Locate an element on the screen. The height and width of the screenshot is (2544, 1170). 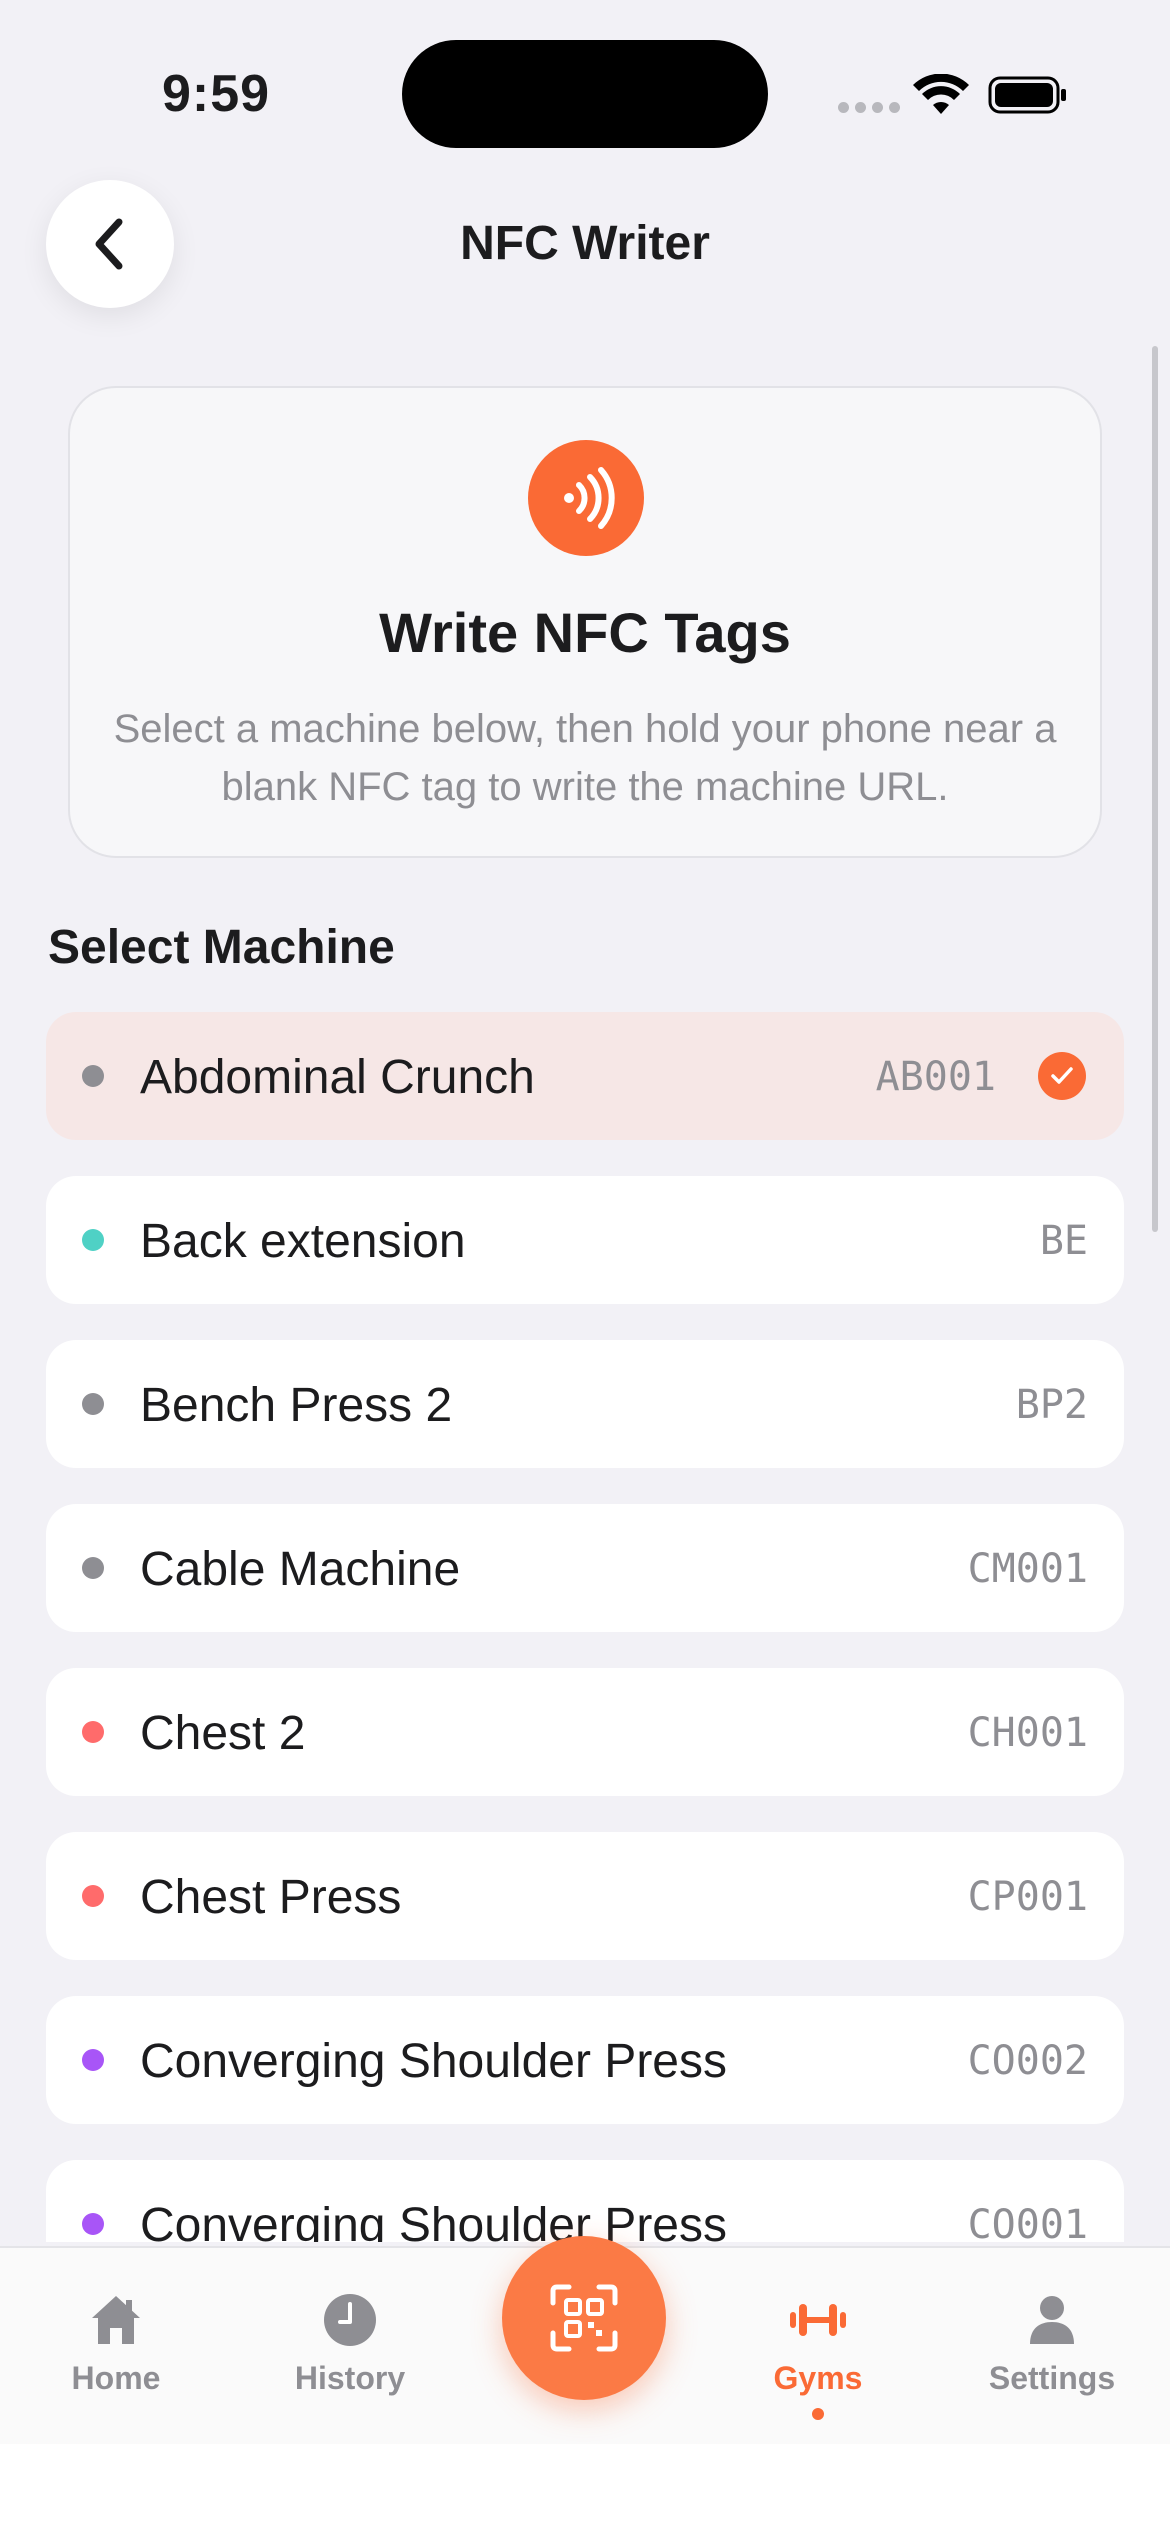
status-time: 9:59 is located at coordinates (216, 94).